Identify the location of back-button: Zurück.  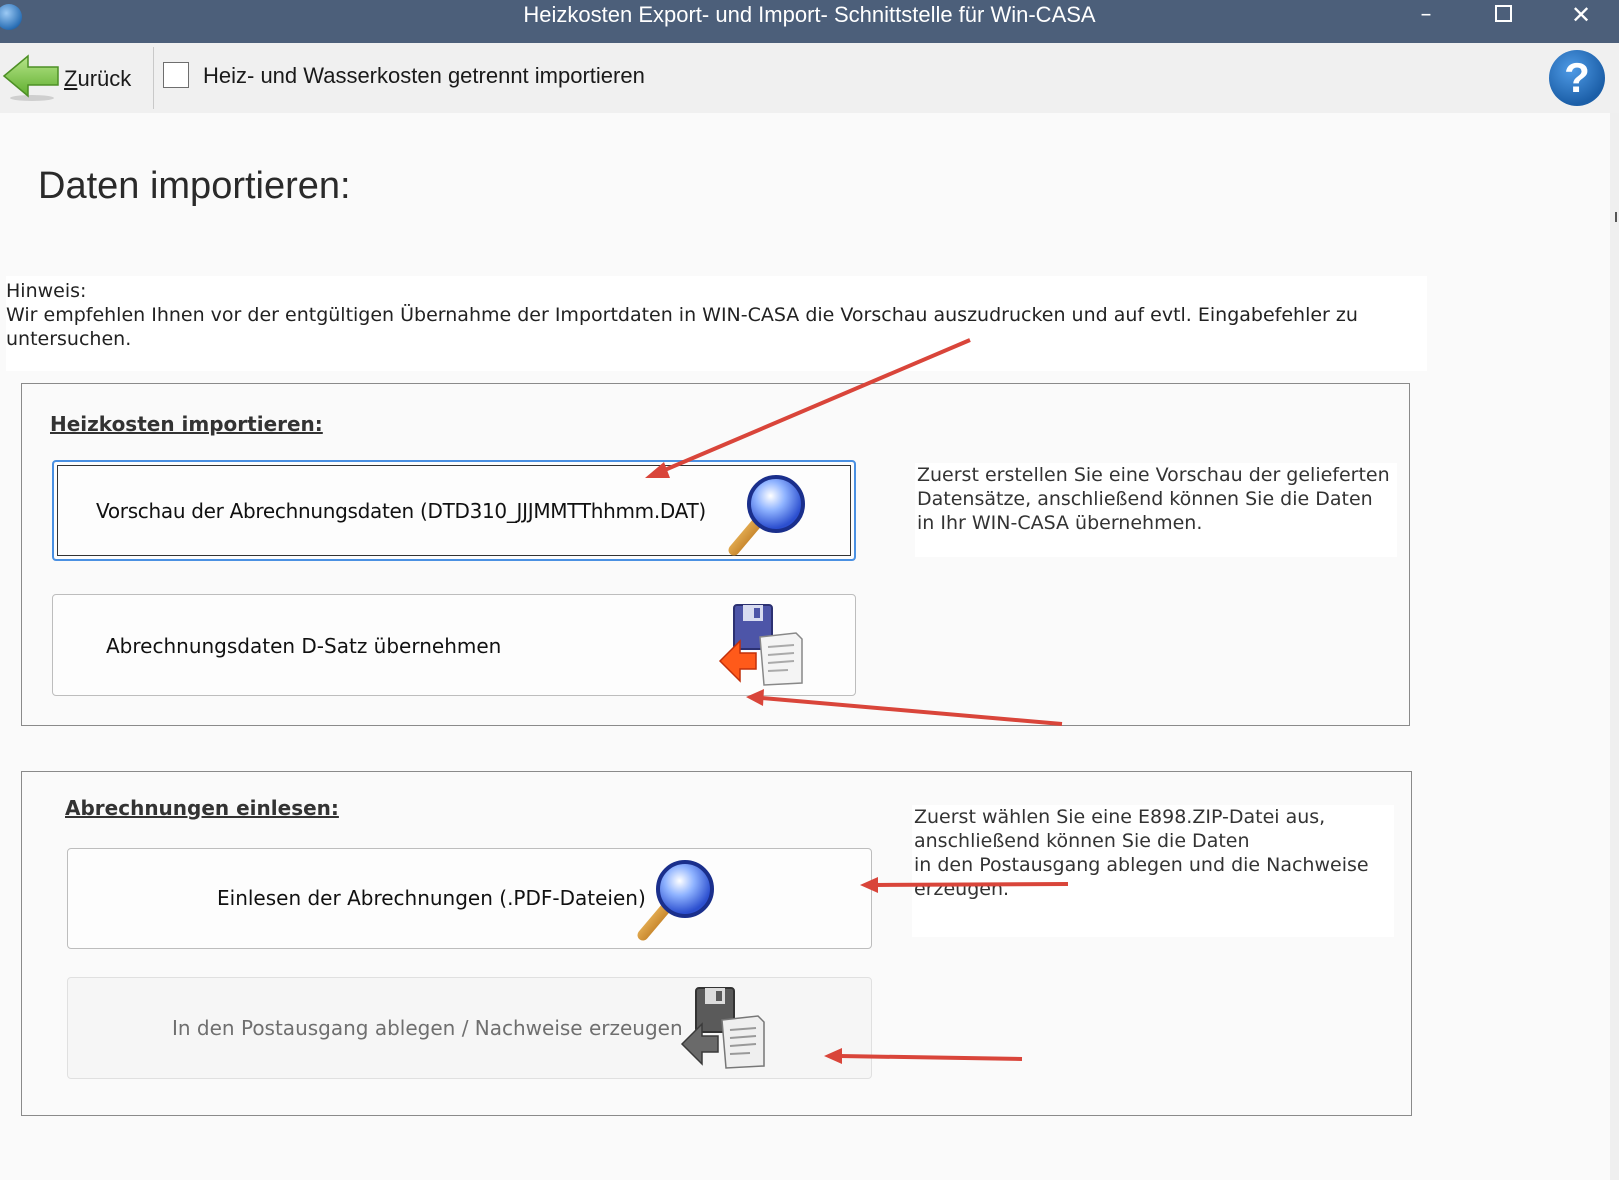
(74, 78).